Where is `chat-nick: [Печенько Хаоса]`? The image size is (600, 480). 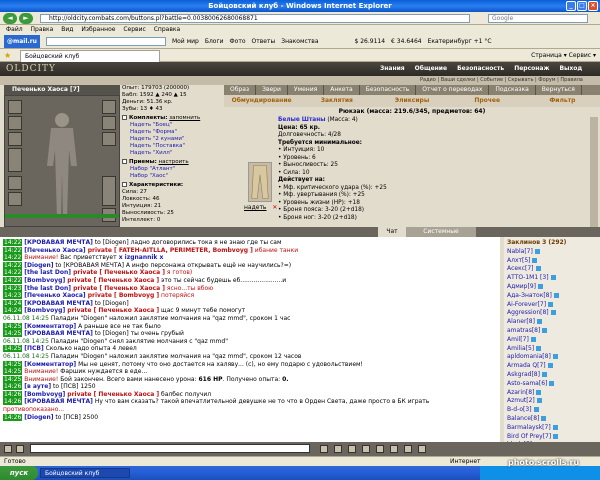
chat-nick: [Печенько Хаоса] is located at coordinates (54, 295).